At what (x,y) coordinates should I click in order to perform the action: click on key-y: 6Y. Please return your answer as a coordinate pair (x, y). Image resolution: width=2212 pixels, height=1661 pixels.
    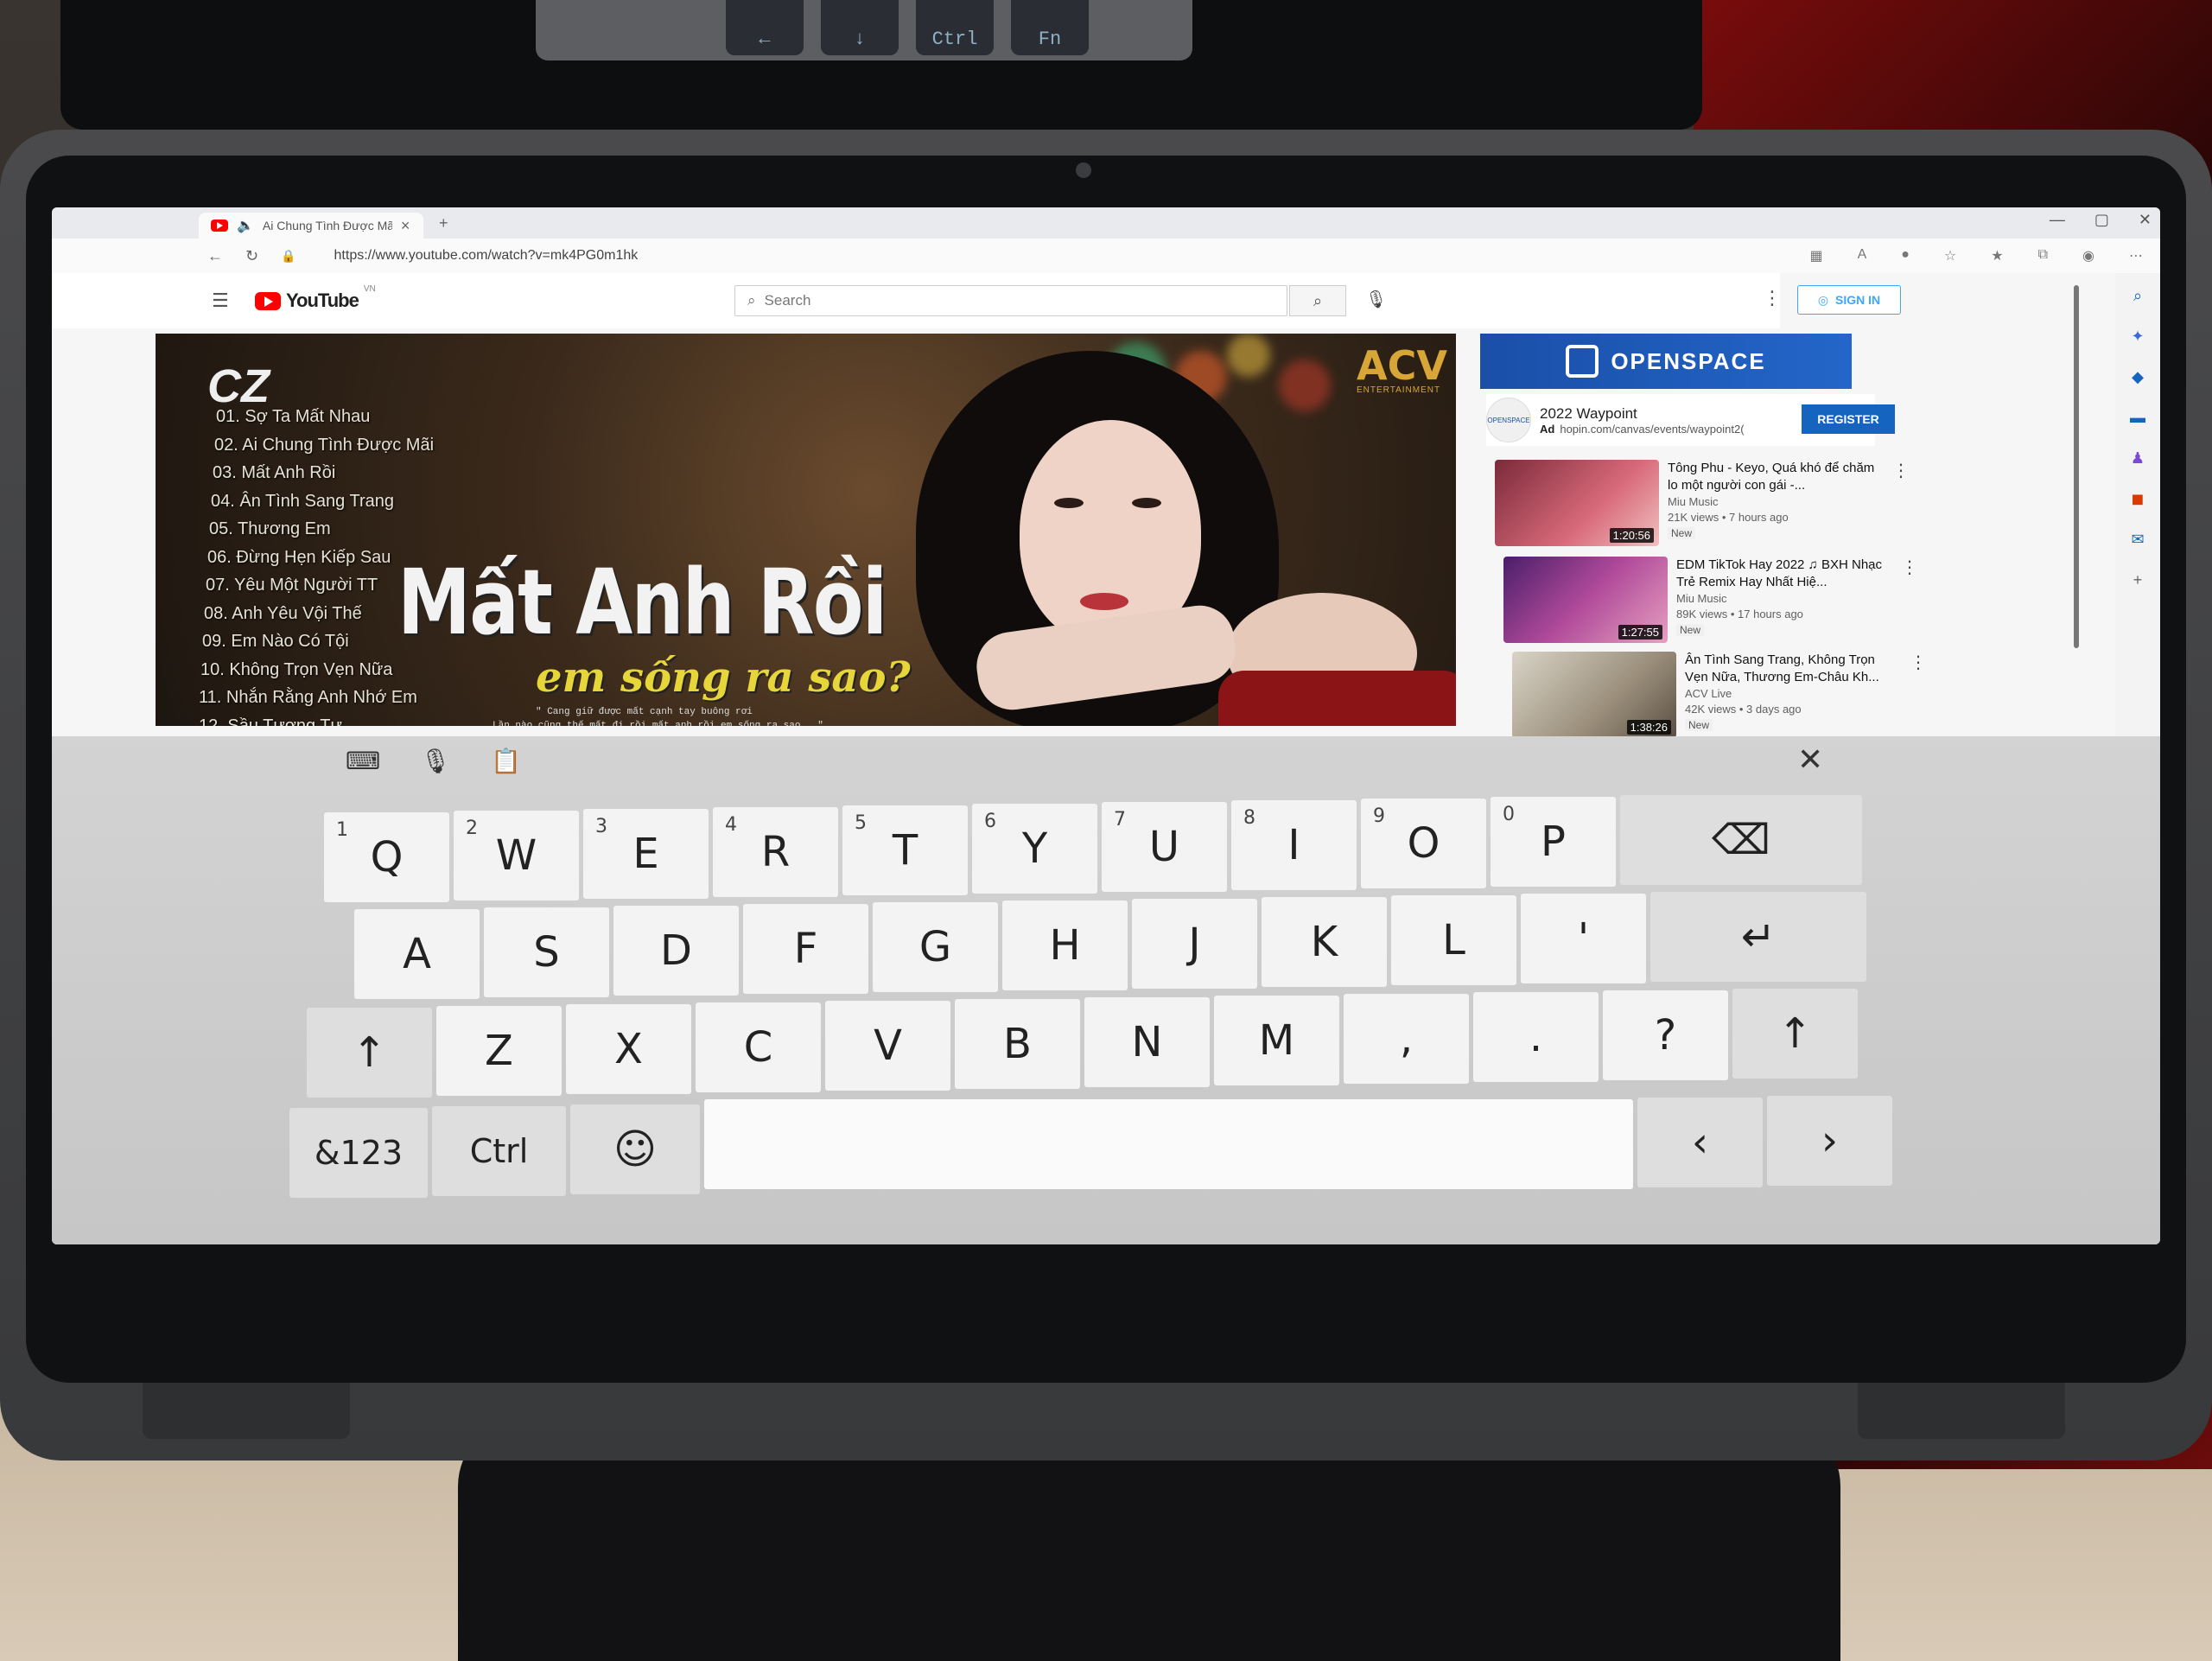
    Looking at the image, I should click on (1034, 849).